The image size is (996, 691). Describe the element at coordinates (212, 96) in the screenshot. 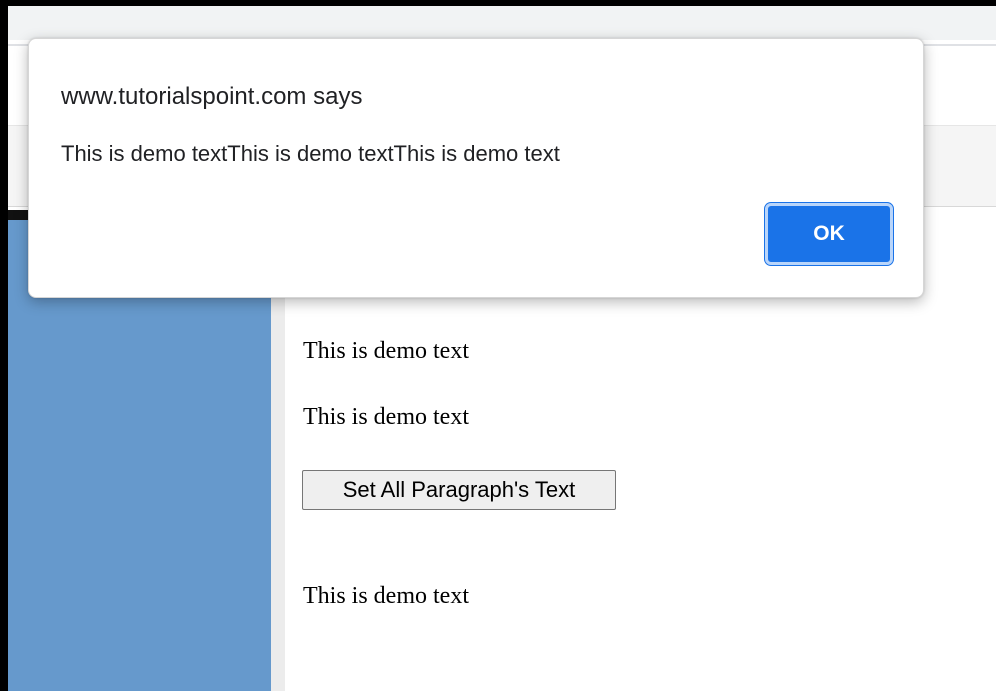

I see `dialog-title: www.tutorialspoint.com says` at that location.